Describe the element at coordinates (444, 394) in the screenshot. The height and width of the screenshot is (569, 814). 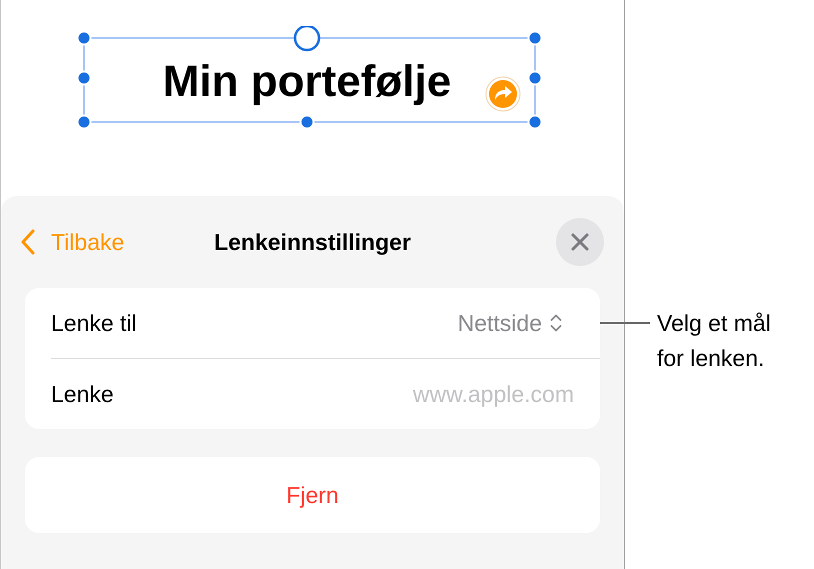
I see `link-input-field: www.apple.com` at that location.